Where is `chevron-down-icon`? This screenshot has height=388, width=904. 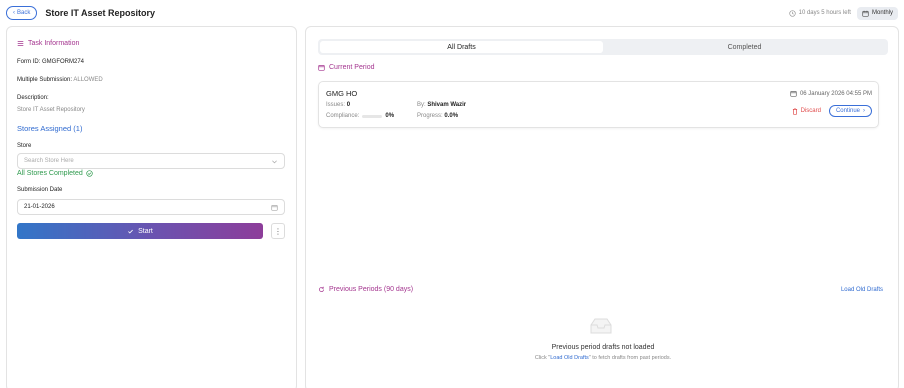
chevron-down-icon is located at coordinates (274, 161).